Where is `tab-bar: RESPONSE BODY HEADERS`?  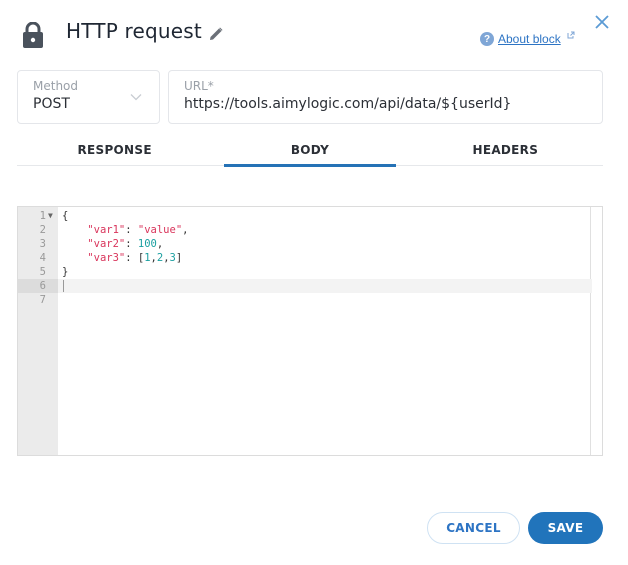 tab-bar: RESPONSE BODY HEADERS is located at coordinates (310, 152).